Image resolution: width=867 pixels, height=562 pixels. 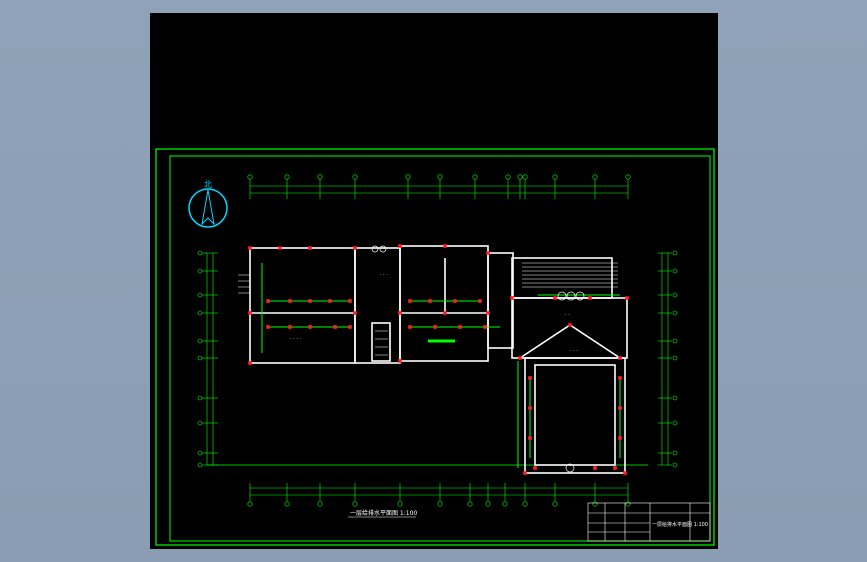 What do you see at coordinates (383, 513) in the screenshot?
I see `plan-title: 一层给排水平面图 1:100` at bounding box center [383, 513].